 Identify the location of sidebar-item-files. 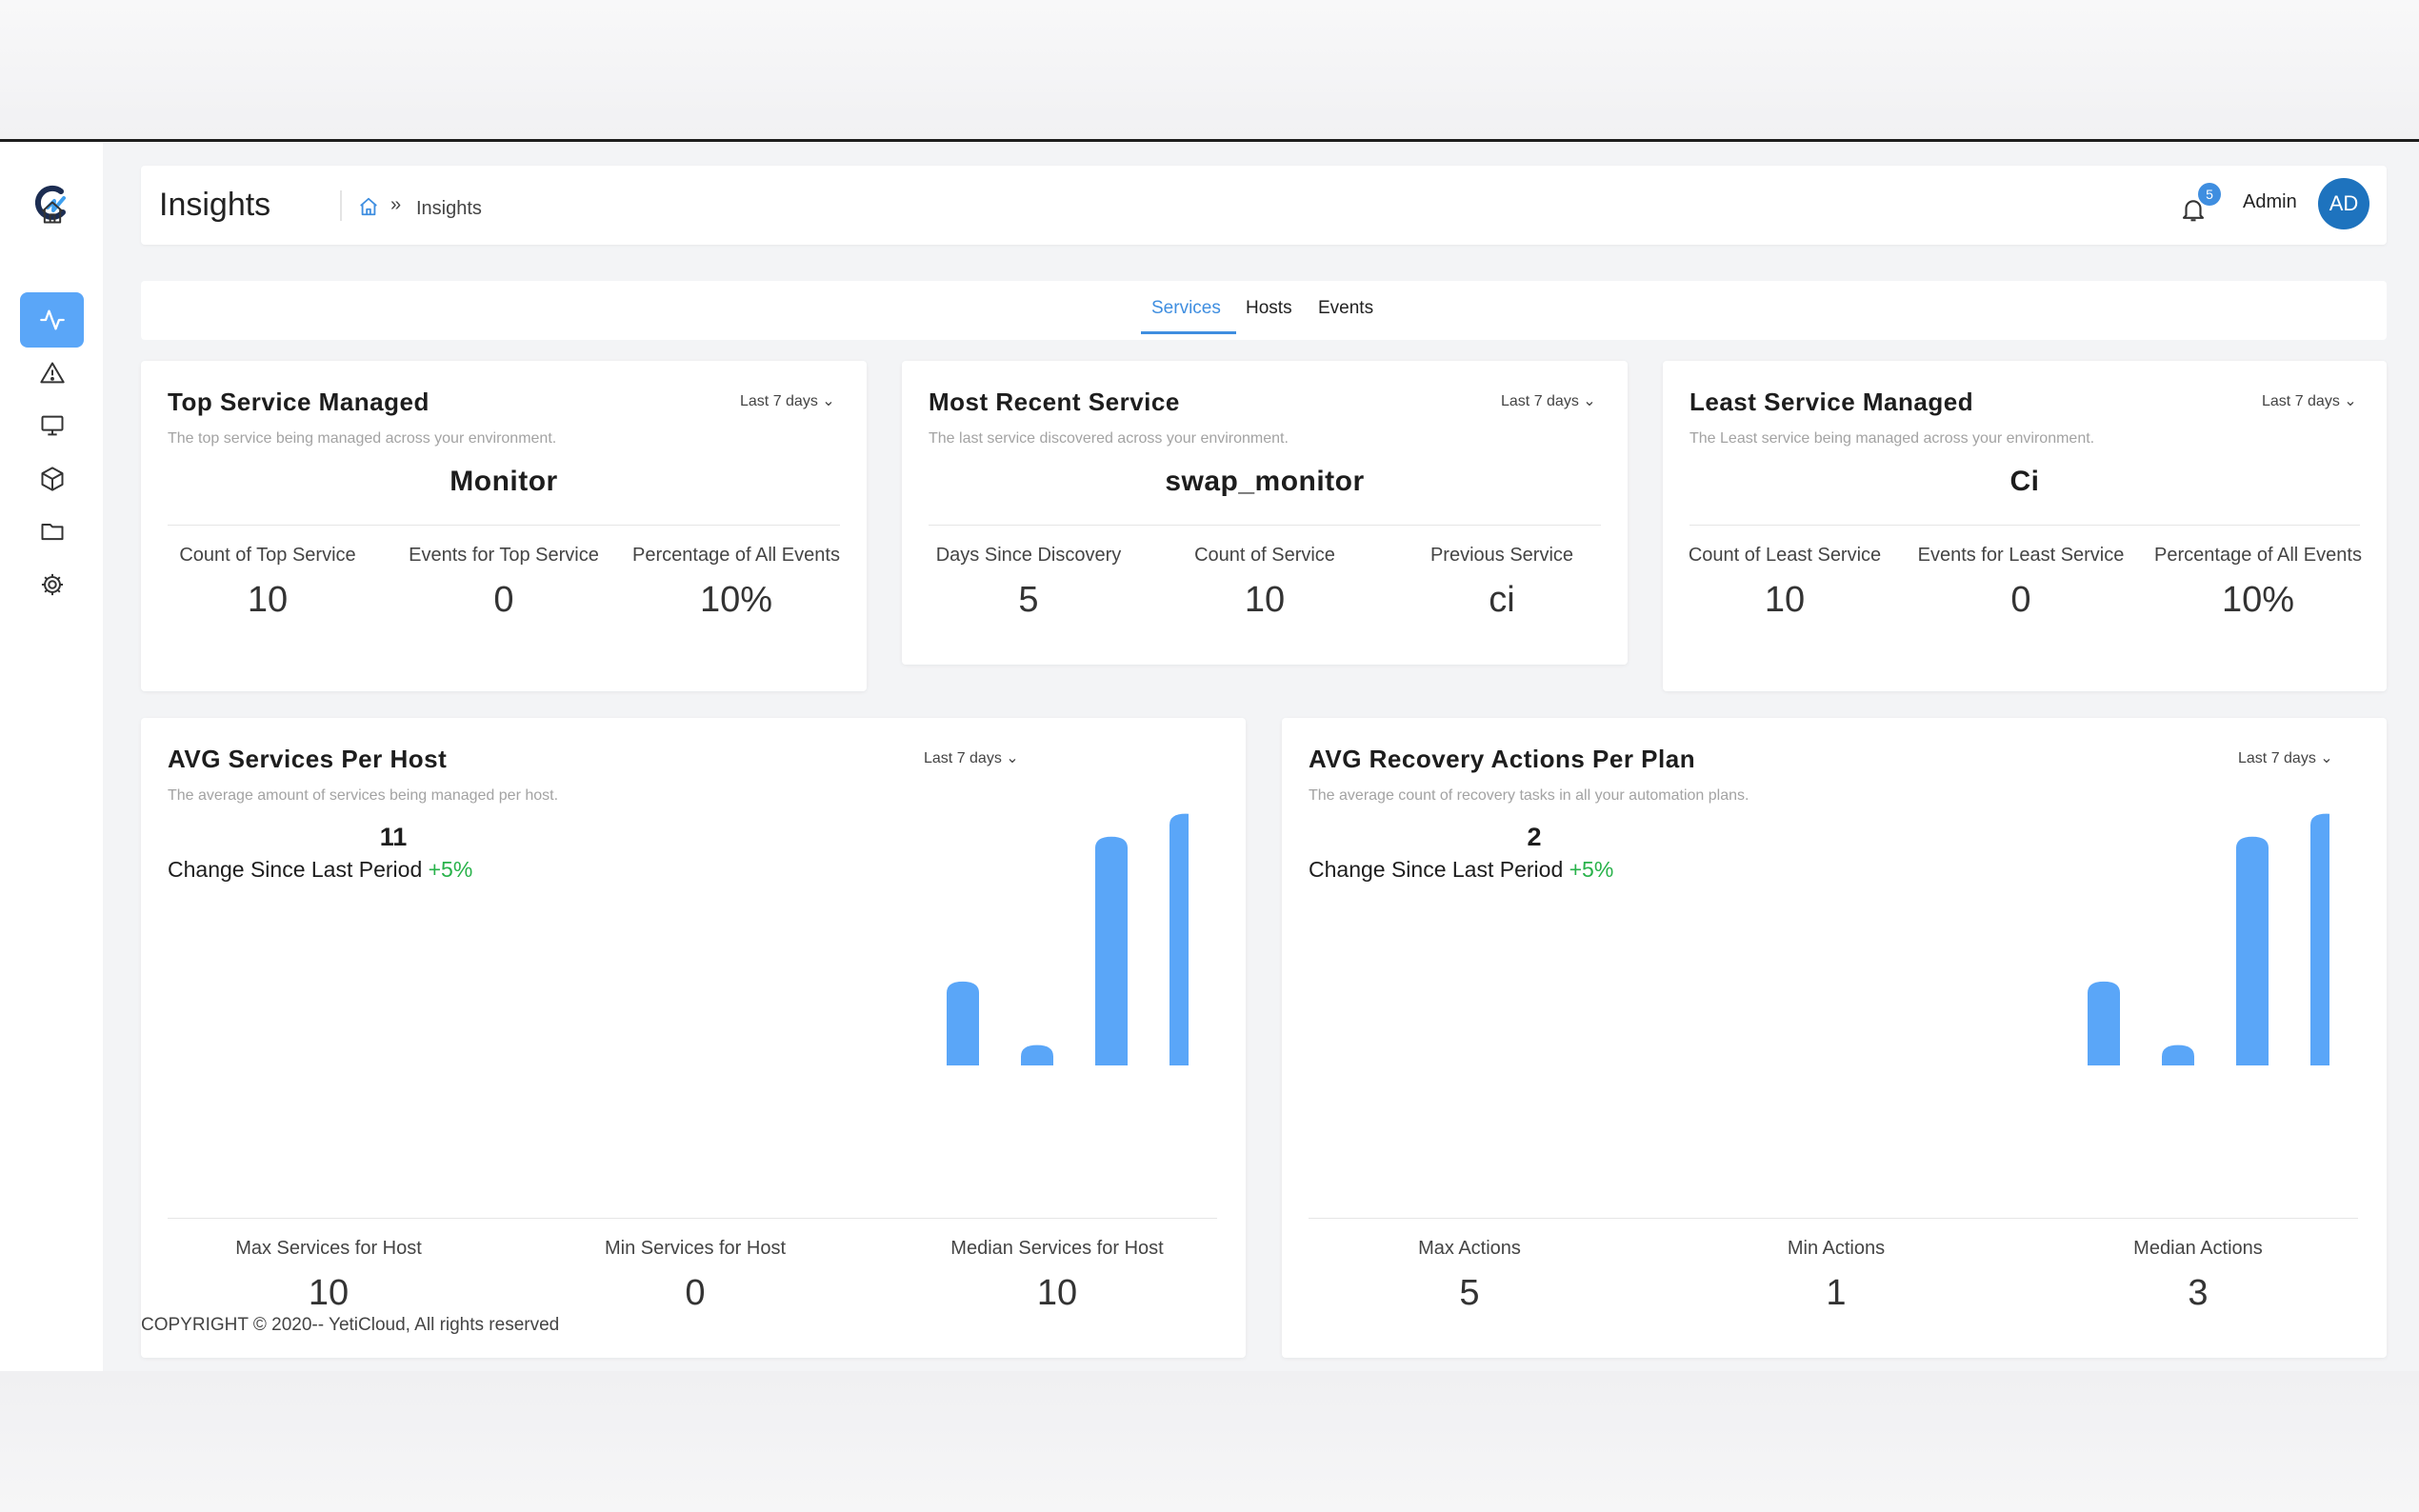
(52, 531).